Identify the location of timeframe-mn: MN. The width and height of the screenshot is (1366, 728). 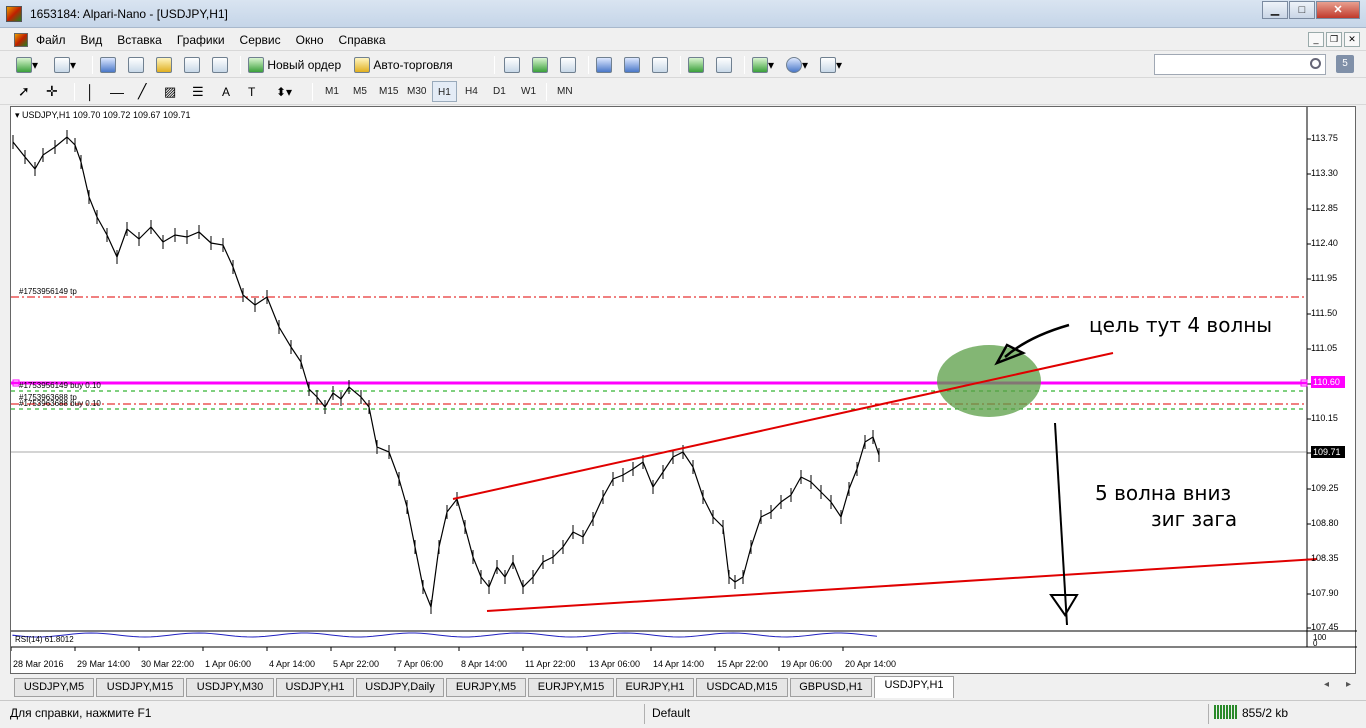
(565, 91).